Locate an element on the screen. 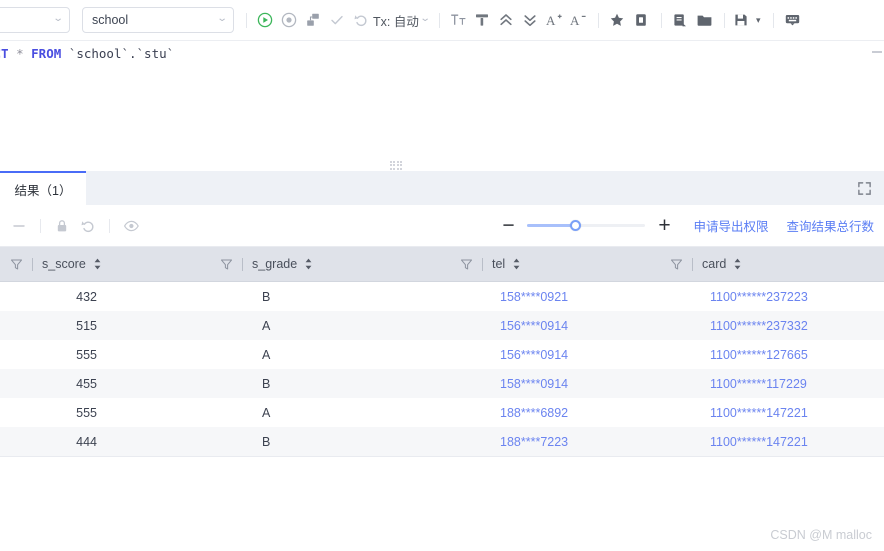 This screenshot has height=551, width=884. tab-result: 结果（1） is located at coordinates (43, 188).